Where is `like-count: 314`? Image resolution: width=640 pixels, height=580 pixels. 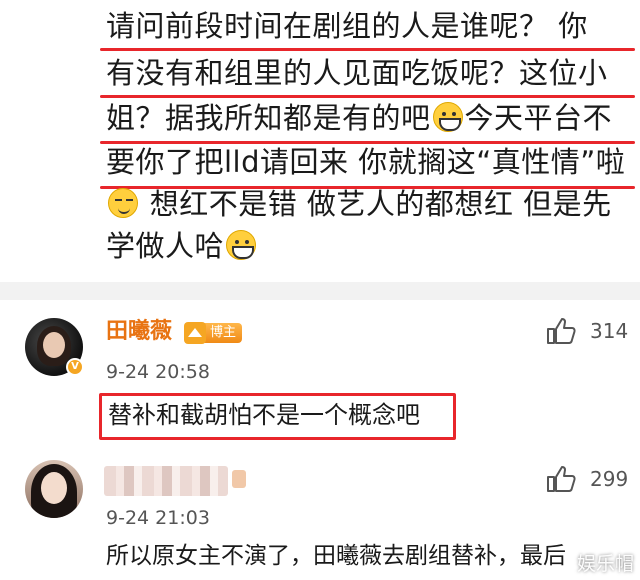
like-count: 314 is located at coordinates (609, 331).